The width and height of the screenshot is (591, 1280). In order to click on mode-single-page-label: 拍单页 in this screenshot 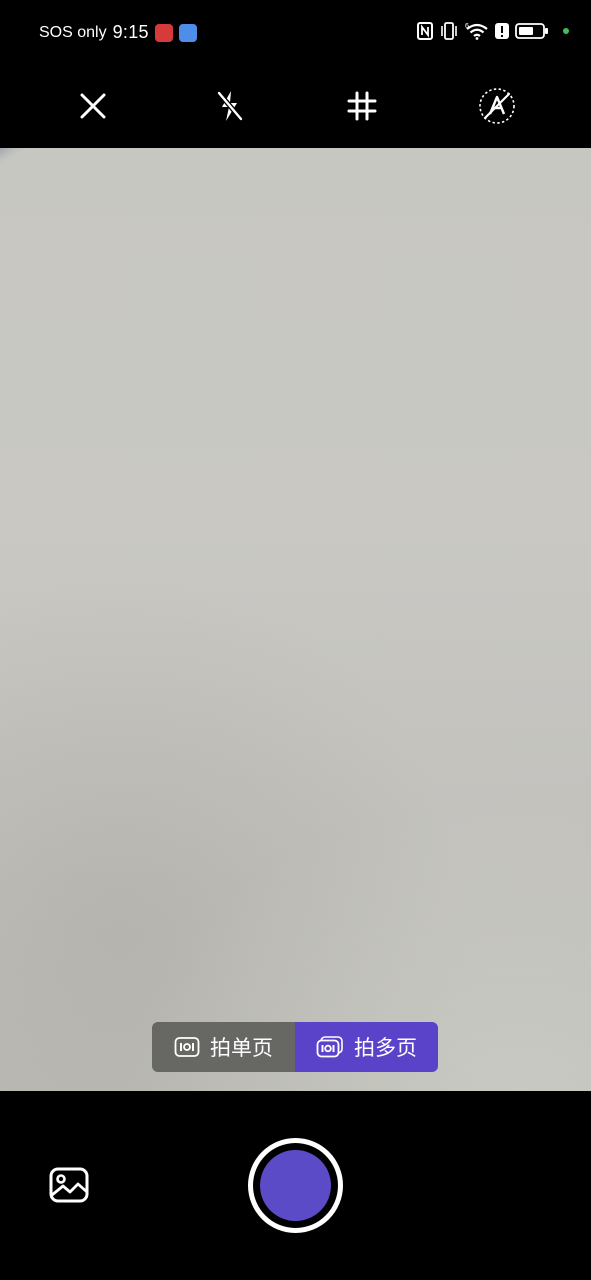, I will do `click(241, 1048)`.